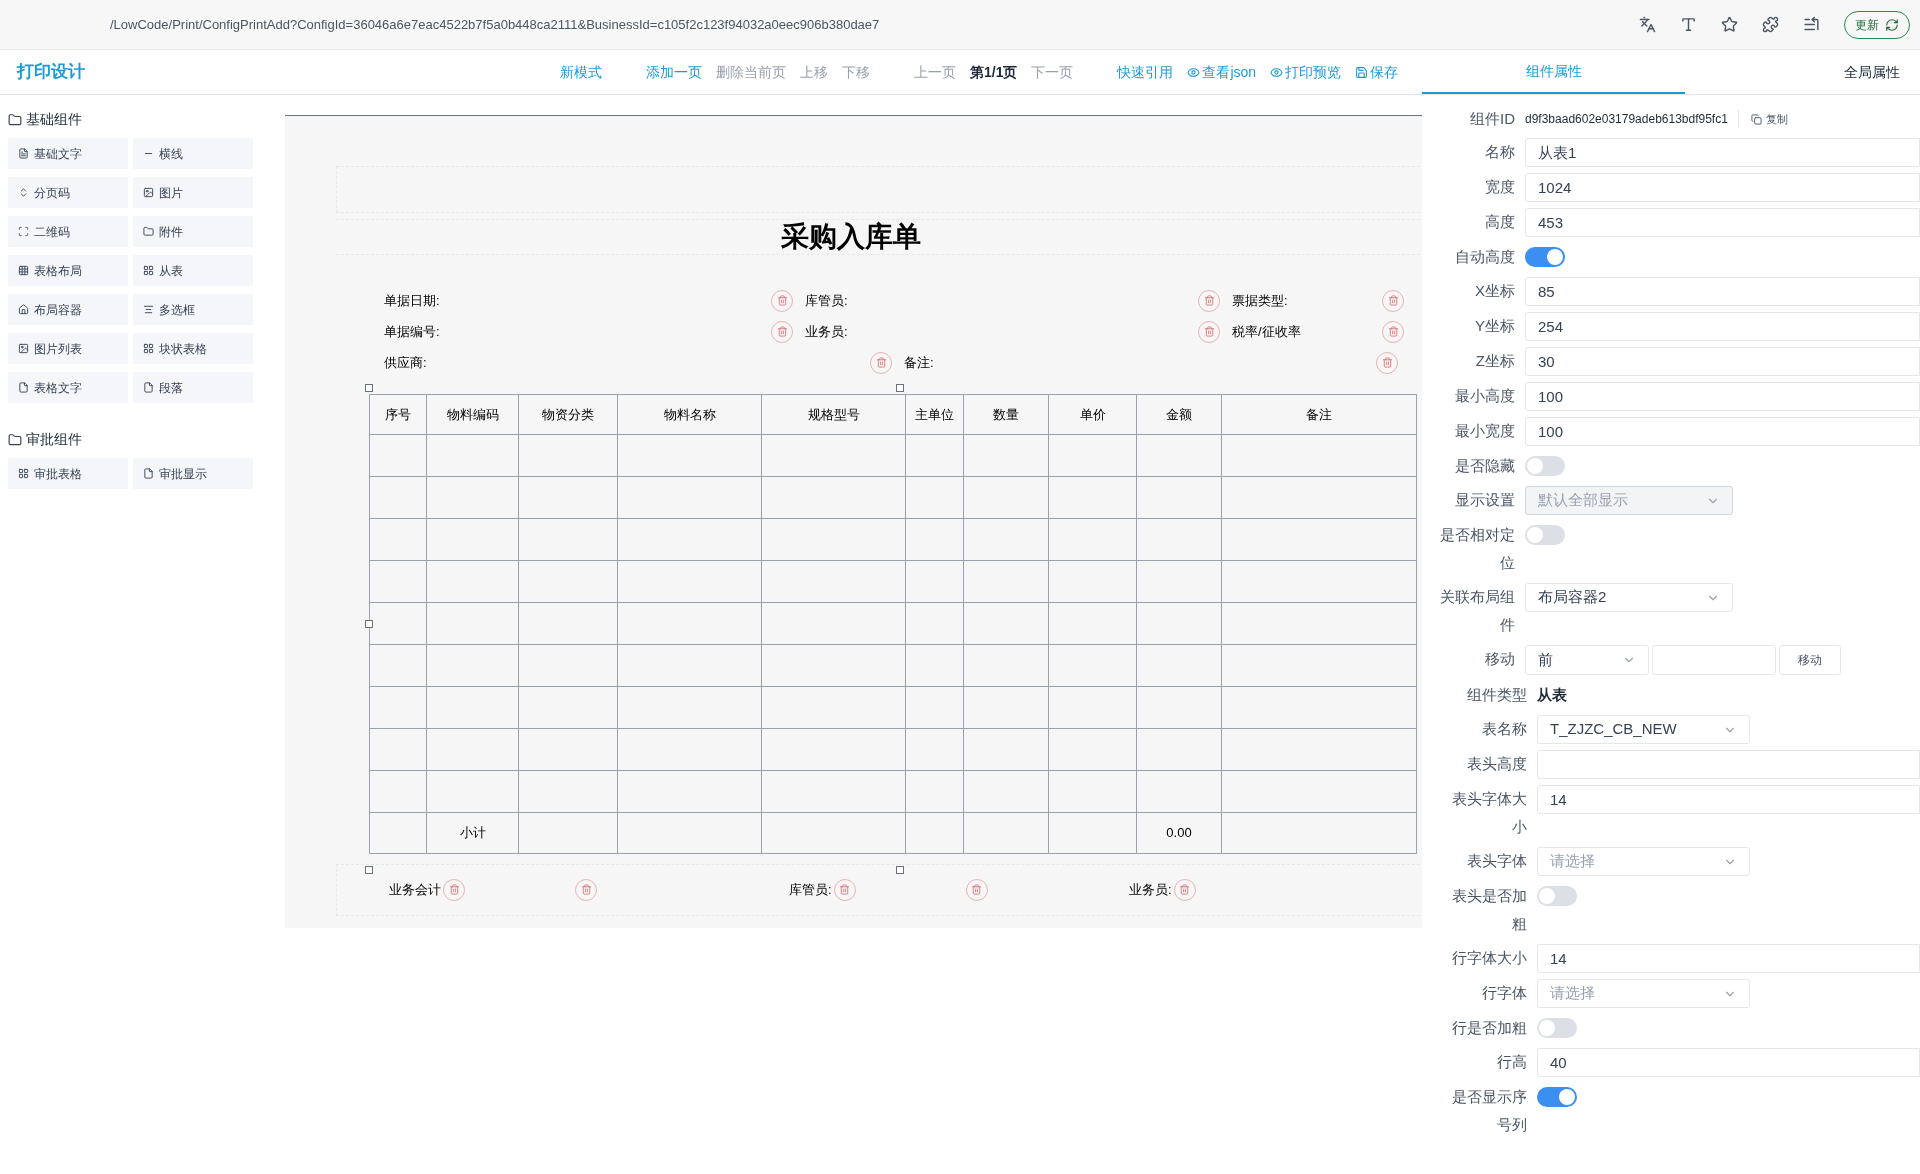 The width and height of the screenshot is (1920, 1174). Describe the element at coordinates (826, 300) in the screenshot. I see `field-label: 库管员:` at that location.